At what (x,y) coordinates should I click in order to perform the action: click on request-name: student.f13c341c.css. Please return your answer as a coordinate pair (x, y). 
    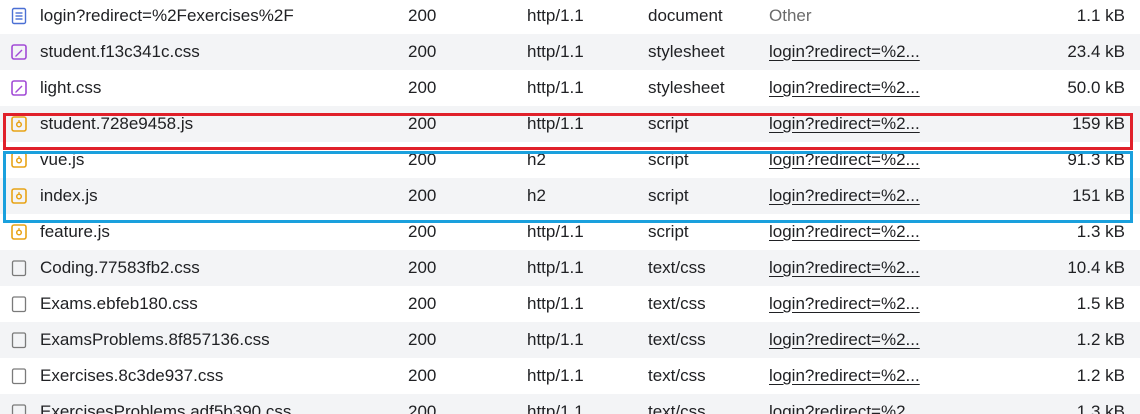
    Looking at the image, I should click on (120, 51).